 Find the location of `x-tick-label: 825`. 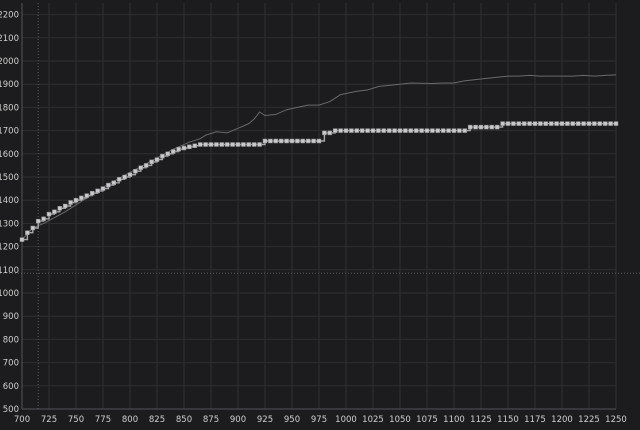

x-tick-label: 825 is located at coordinates (157, 420).